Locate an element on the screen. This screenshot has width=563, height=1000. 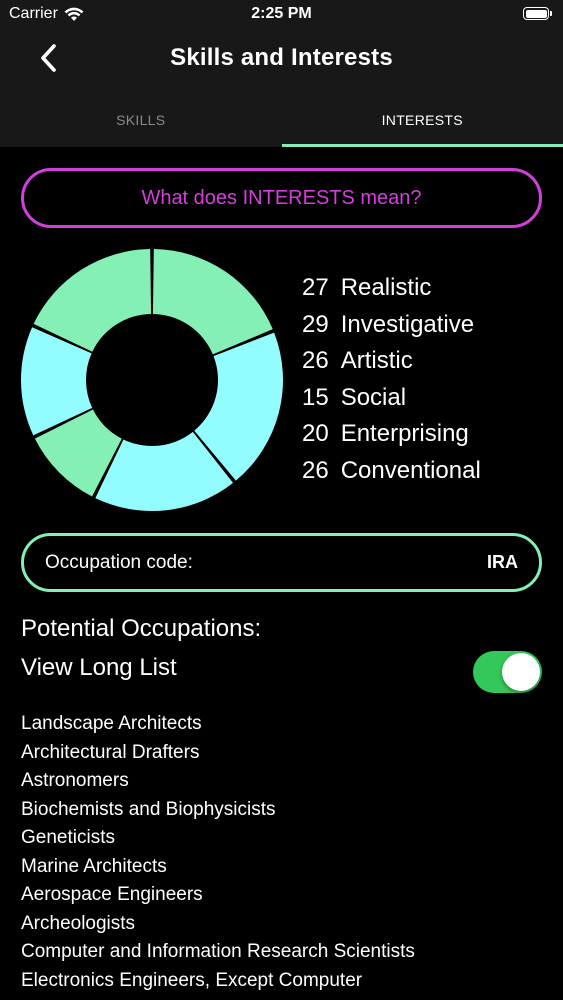
interests-donut-chart is located at coordinates (152, 380).